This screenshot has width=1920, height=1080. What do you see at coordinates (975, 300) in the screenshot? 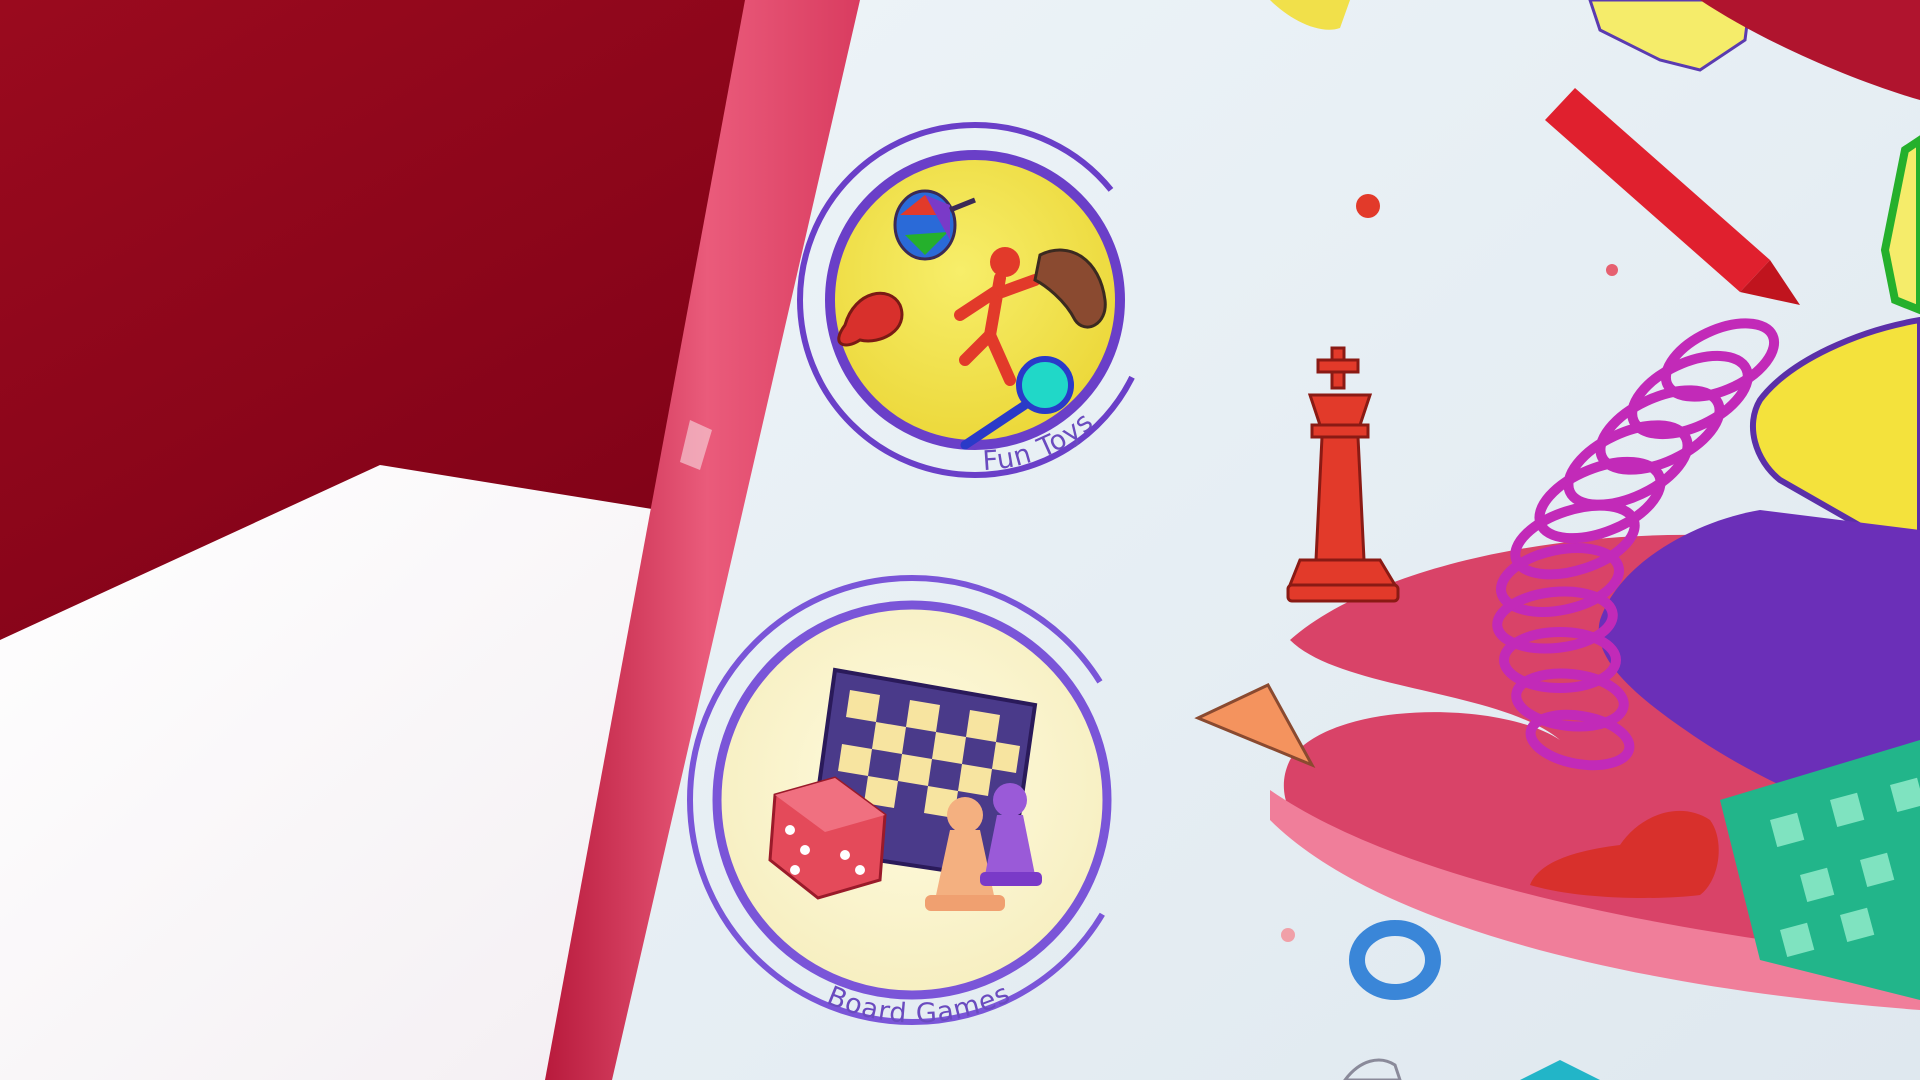
I see `fun-toys-badge: Fun Toys` at bounding box center [975, 300].